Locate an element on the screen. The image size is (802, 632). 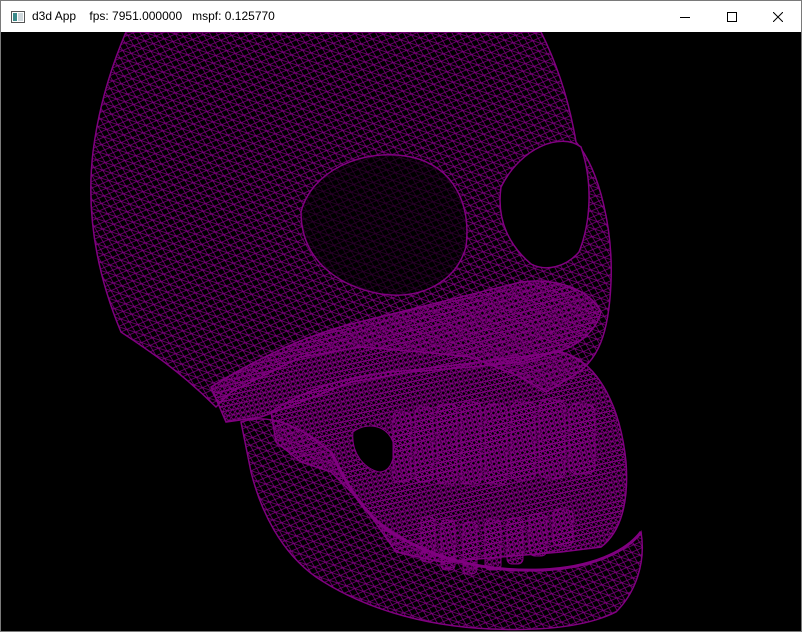
app-window-icon is located at coordinates (18, 16).